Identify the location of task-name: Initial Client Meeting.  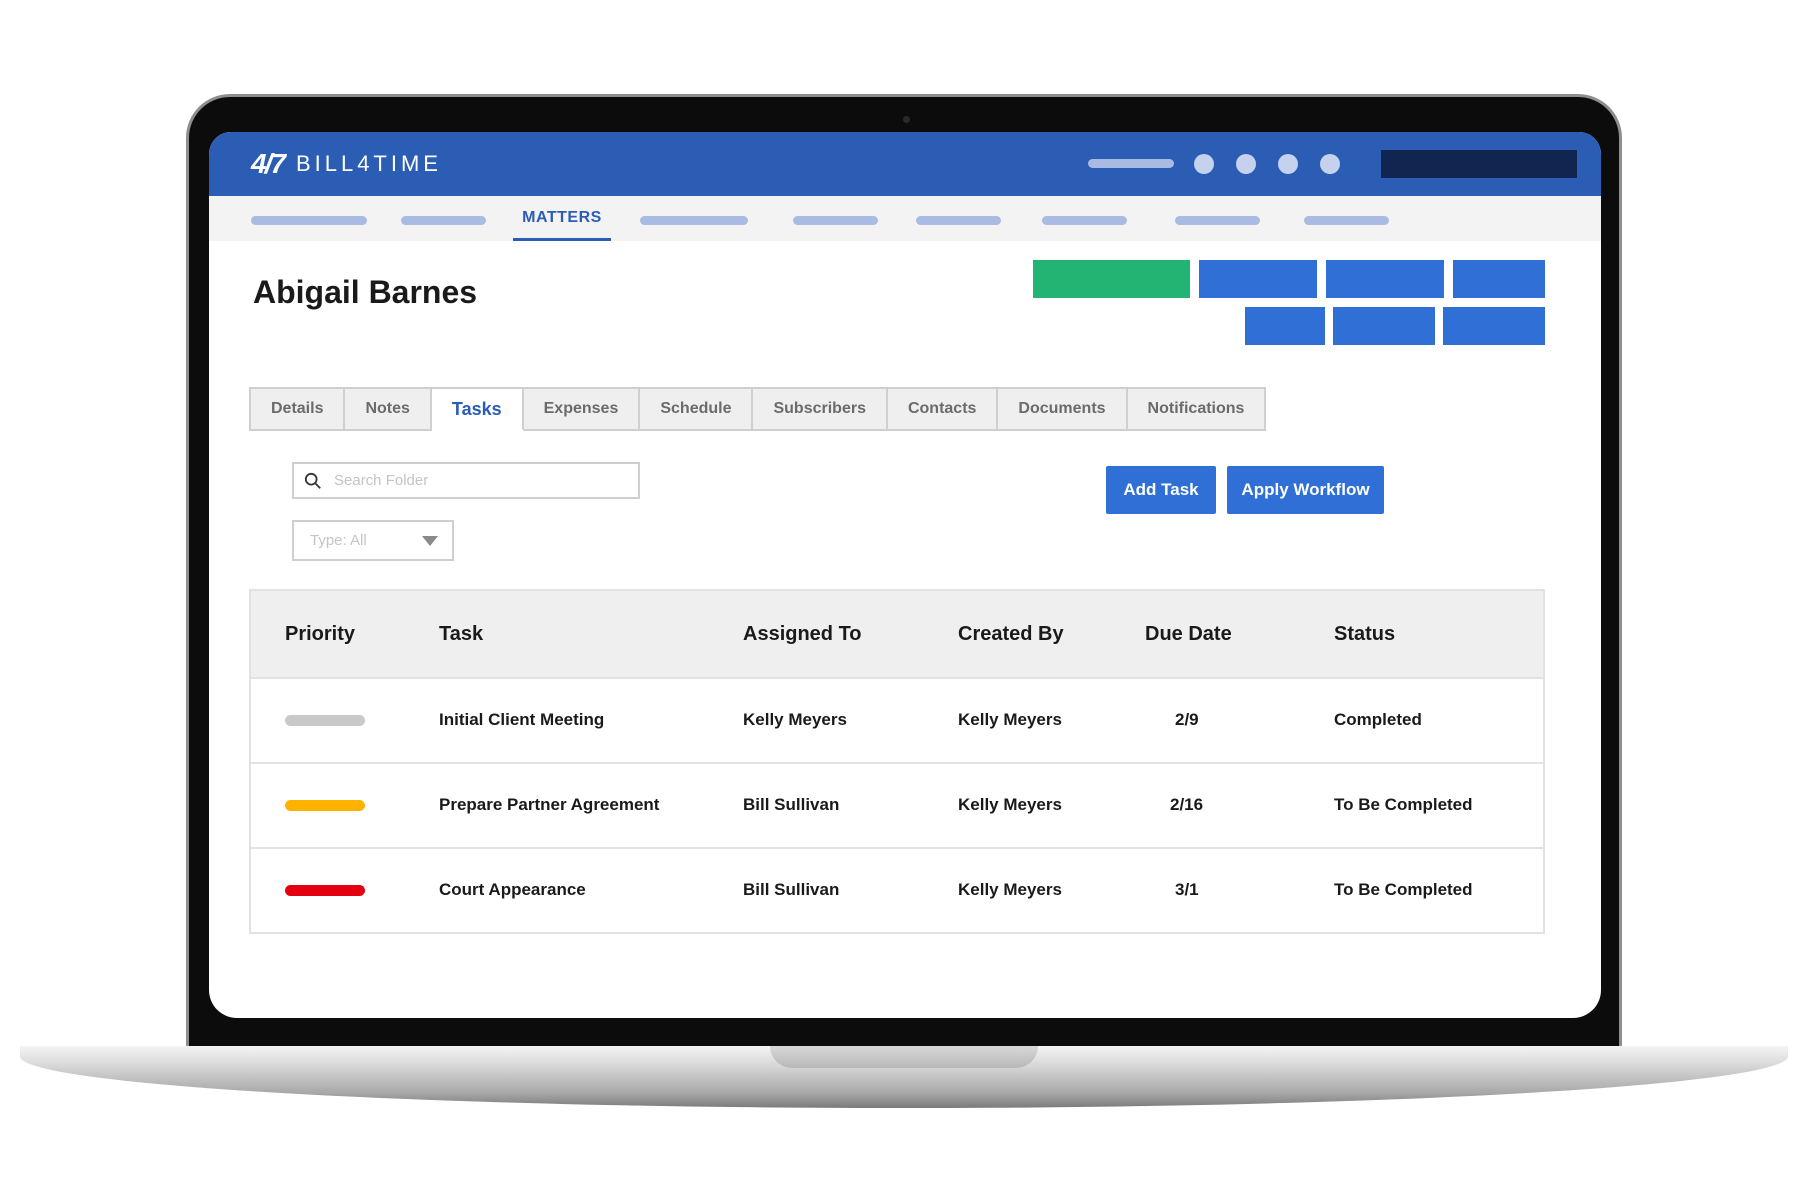
(521, 720).